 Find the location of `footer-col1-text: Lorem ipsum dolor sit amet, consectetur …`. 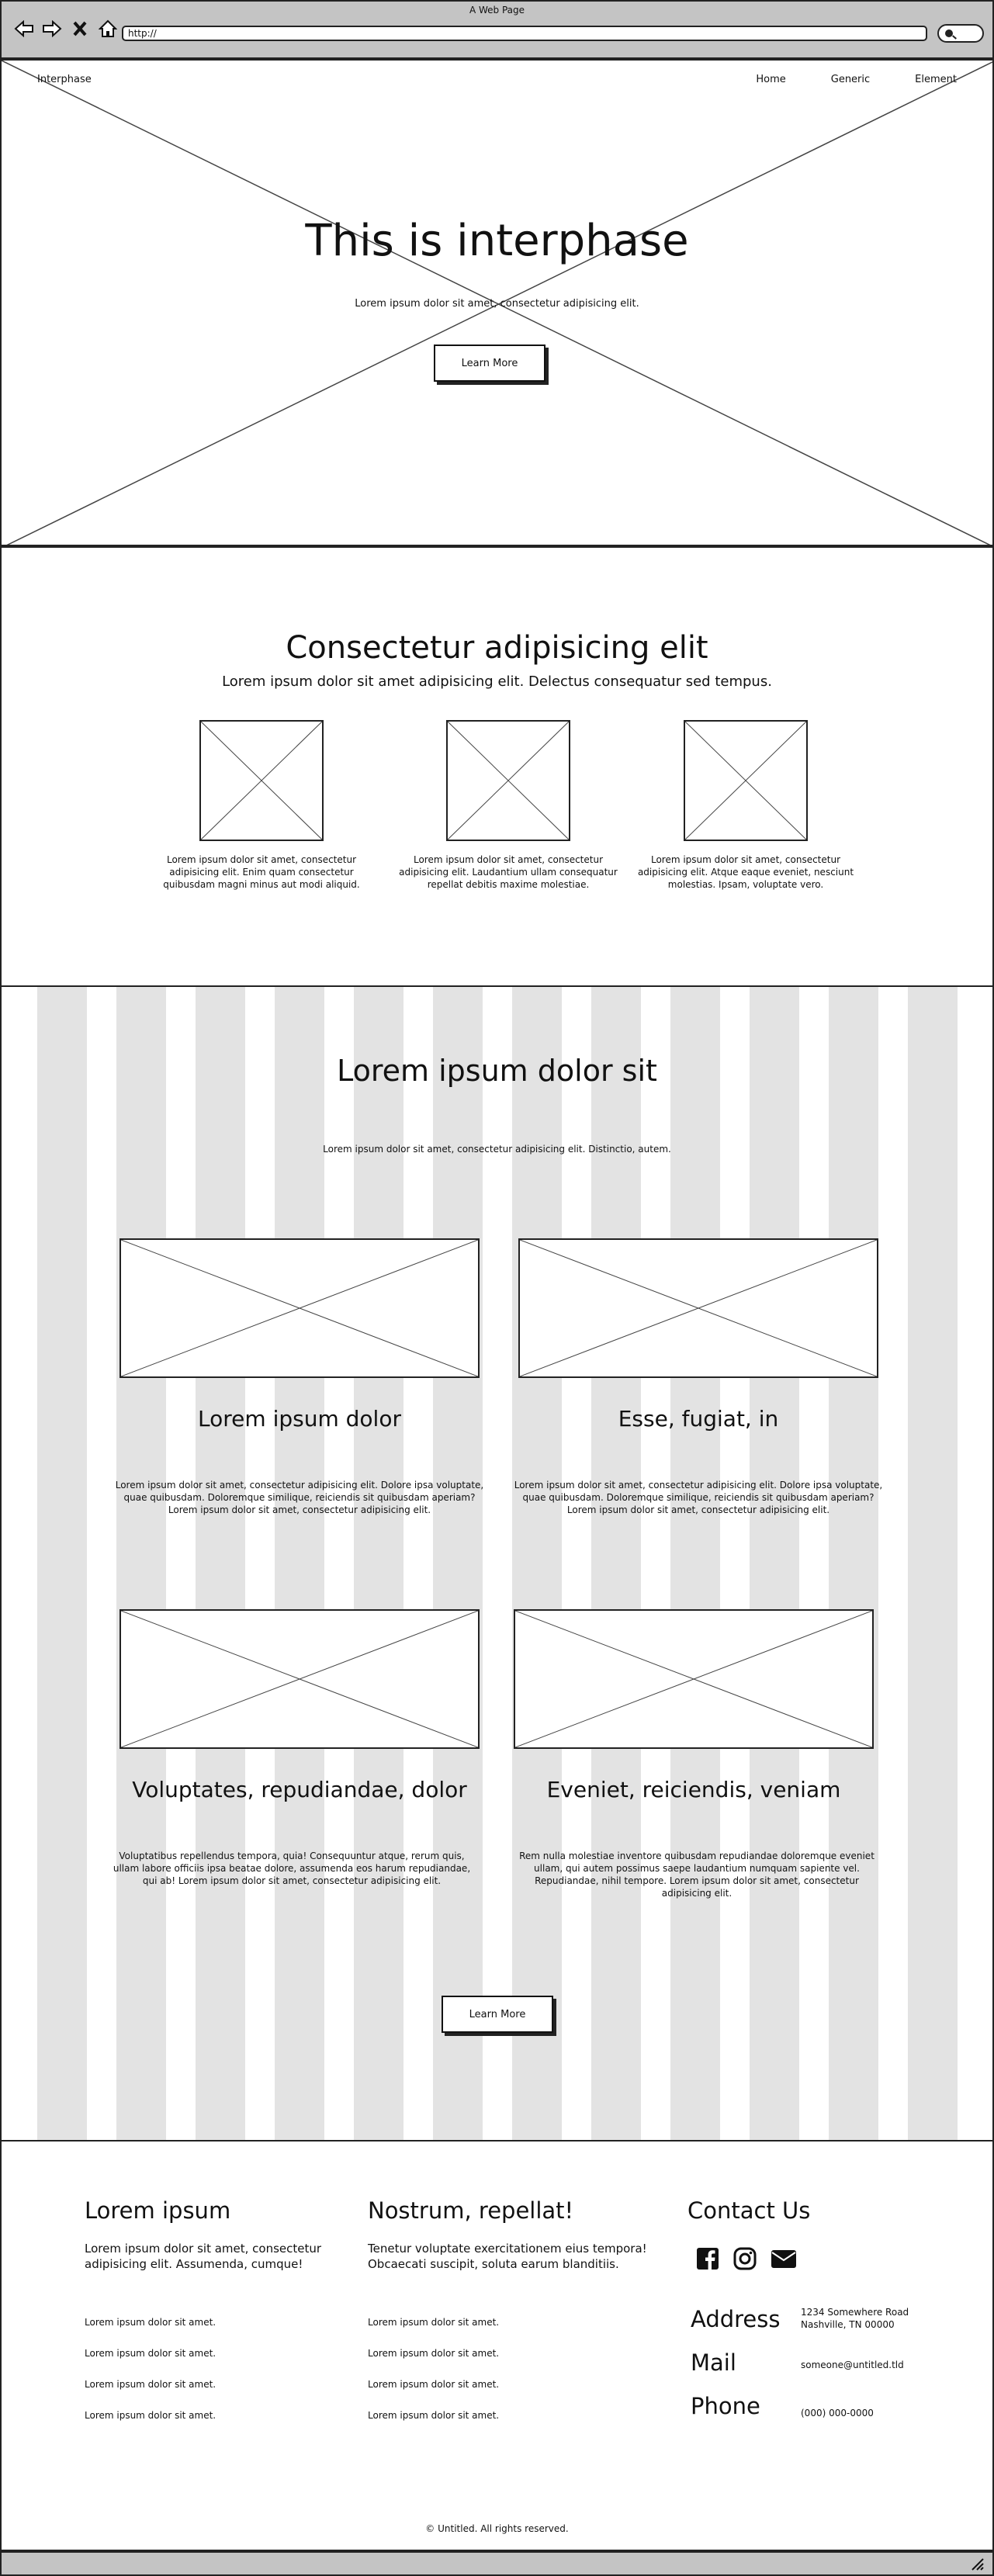

footer-col1-text: Lorem ipsum dolor sit amet, consectetur … is located at coordinates (203, 2256).